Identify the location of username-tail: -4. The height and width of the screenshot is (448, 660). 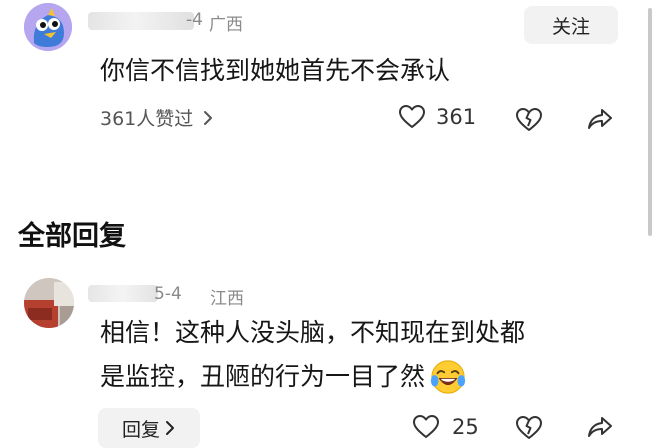
(194, 20).